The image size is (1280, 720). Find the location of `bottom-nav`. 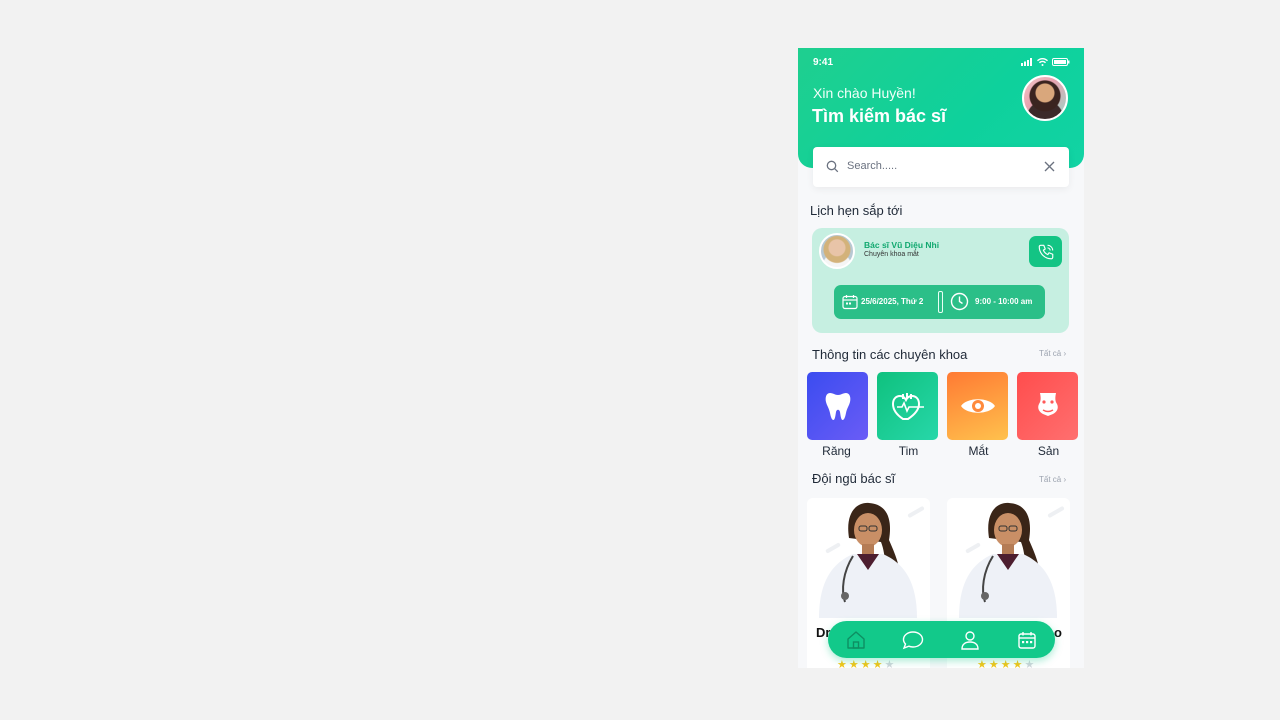

bottom-nav is located at coordinates (941, 639).